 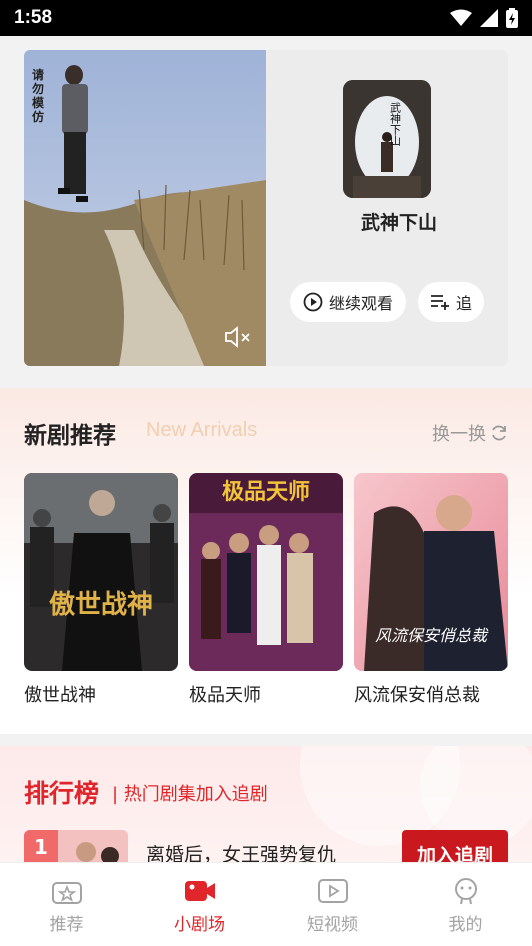 What do you see at coordinates (33, 17) in the screenshot?
I see `status-time: 1:58` at bounding box center [33, 17].